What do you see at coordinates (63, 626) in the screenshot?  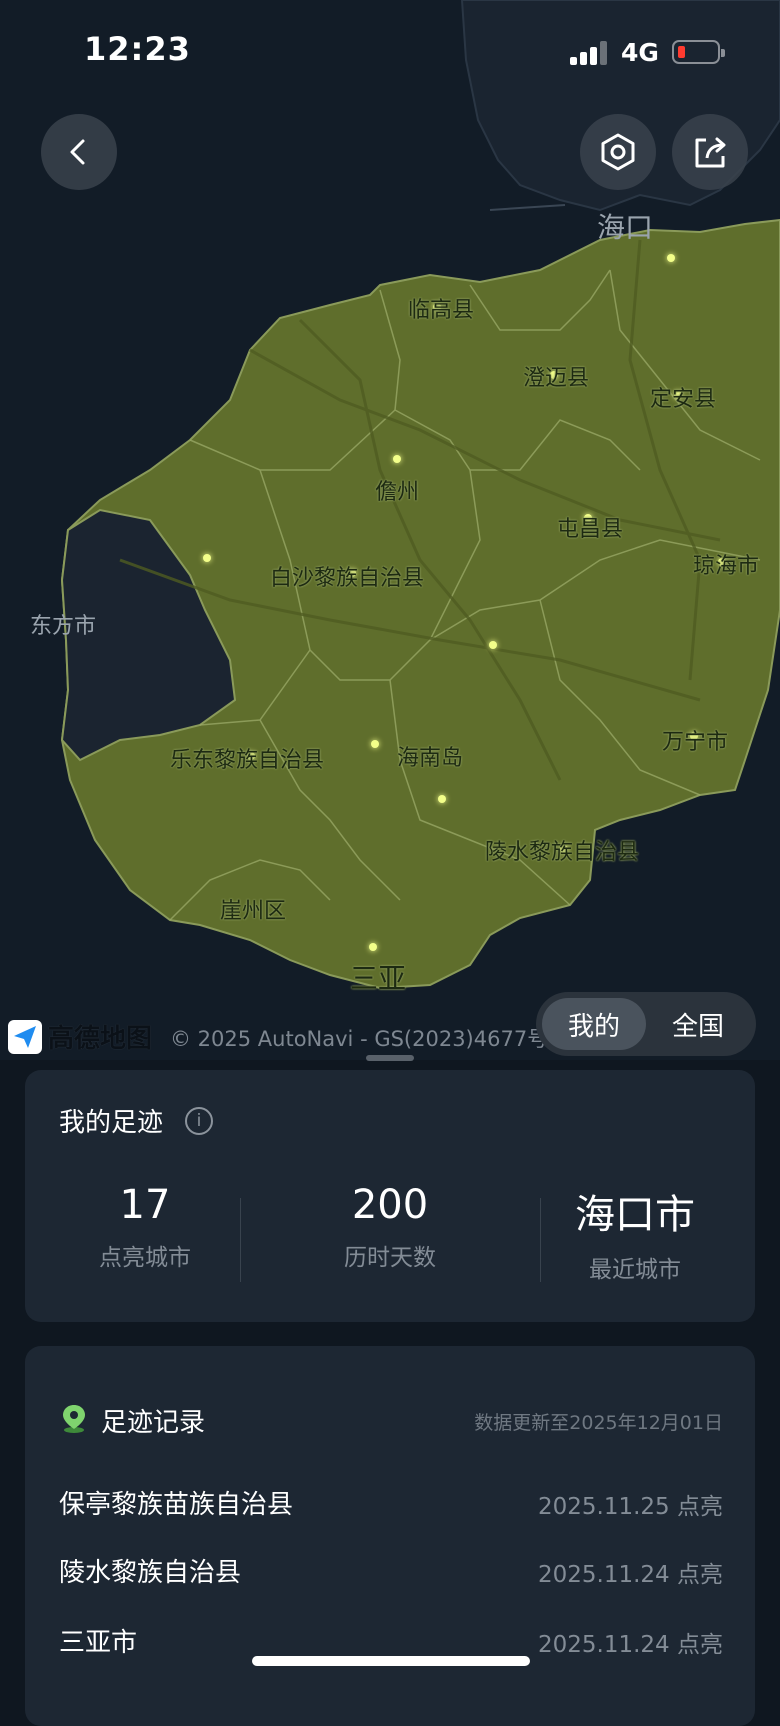 I see `label-dongfang: 东方市` at bounding box center [63, 626].